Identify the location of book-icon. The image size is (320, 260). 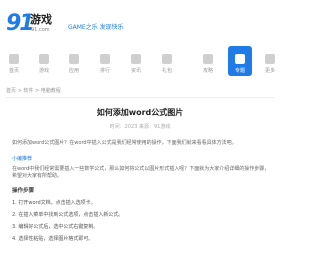
(208, 59).